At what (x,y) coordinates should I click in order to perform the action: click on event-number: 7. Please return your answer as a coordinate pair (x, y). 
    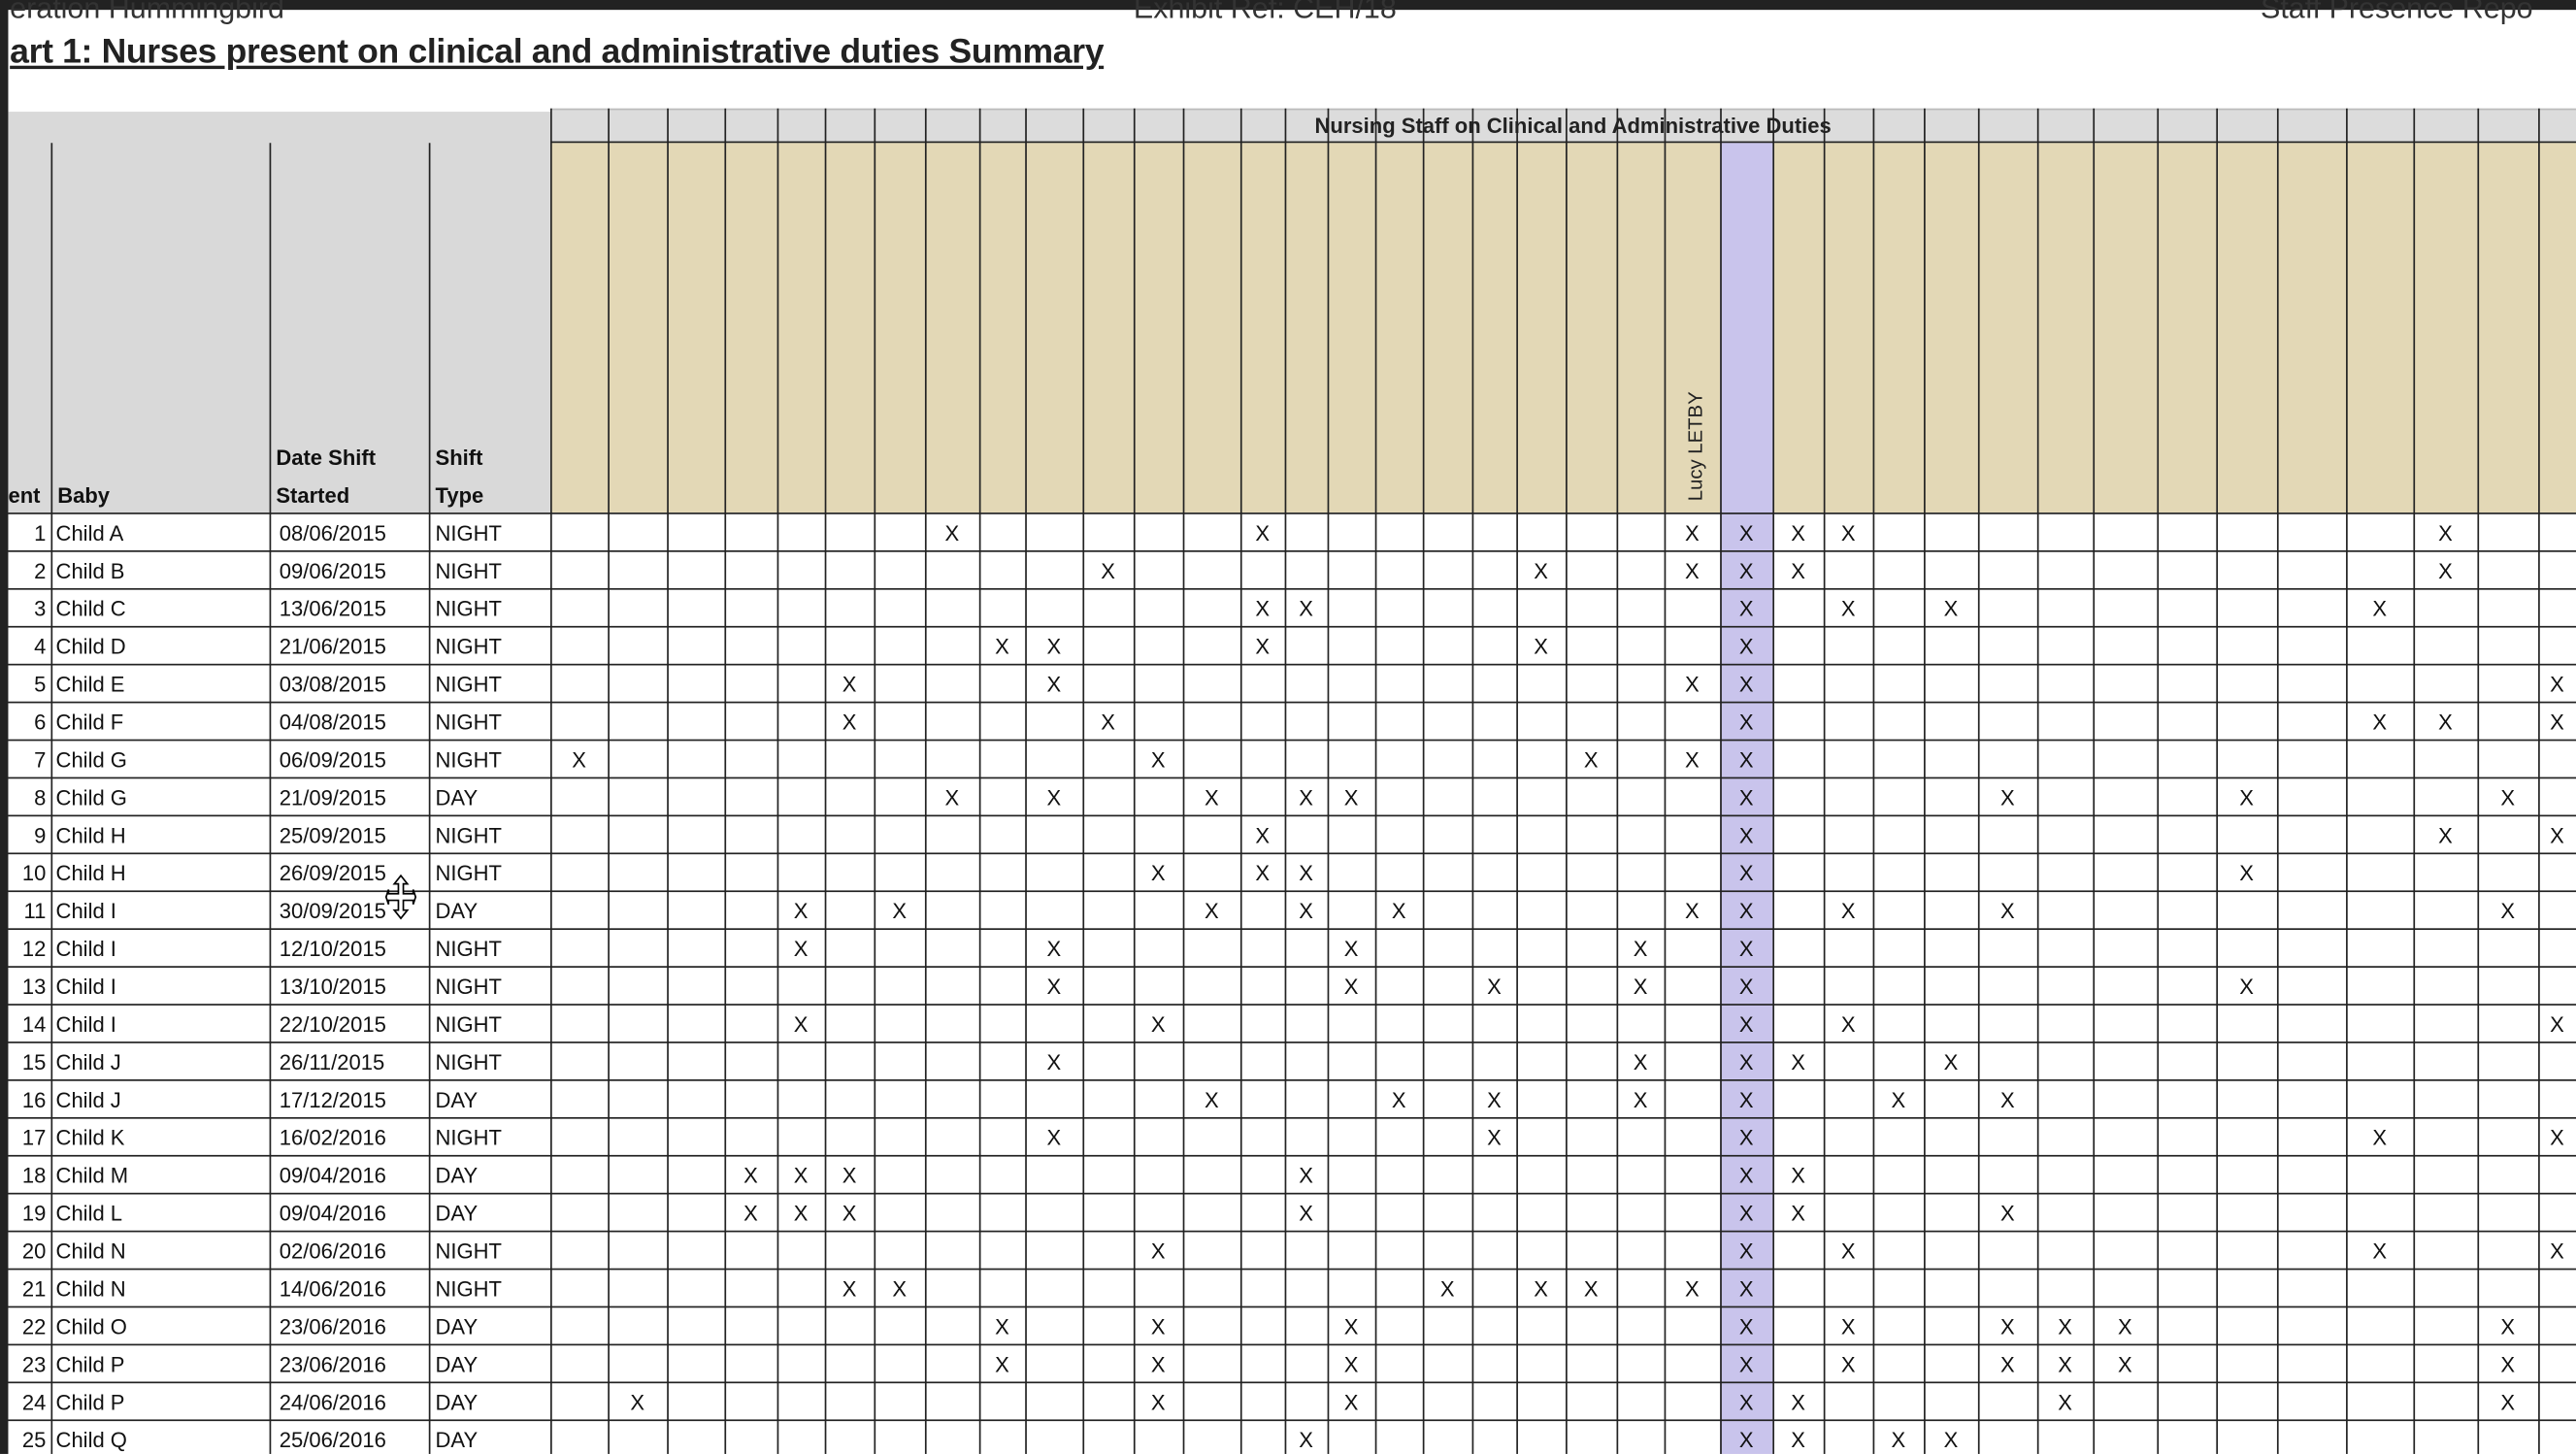
    Looking at the image, I should click on (40, 760).